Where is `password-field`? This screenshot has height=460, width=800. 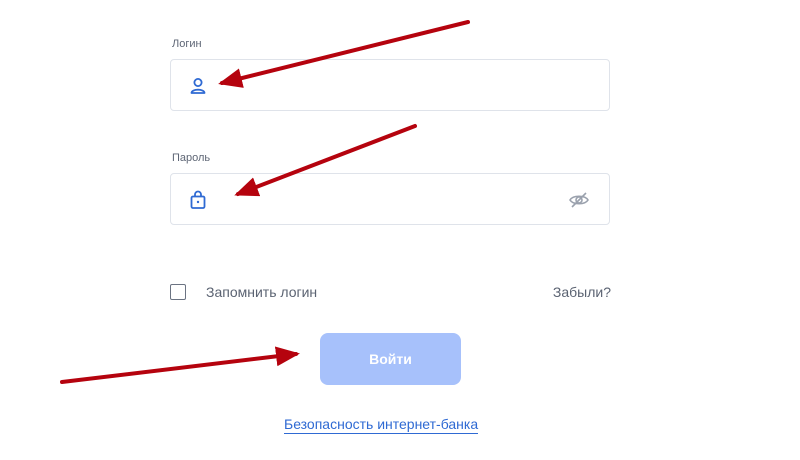
password-field is located at coordinates (390, 199).